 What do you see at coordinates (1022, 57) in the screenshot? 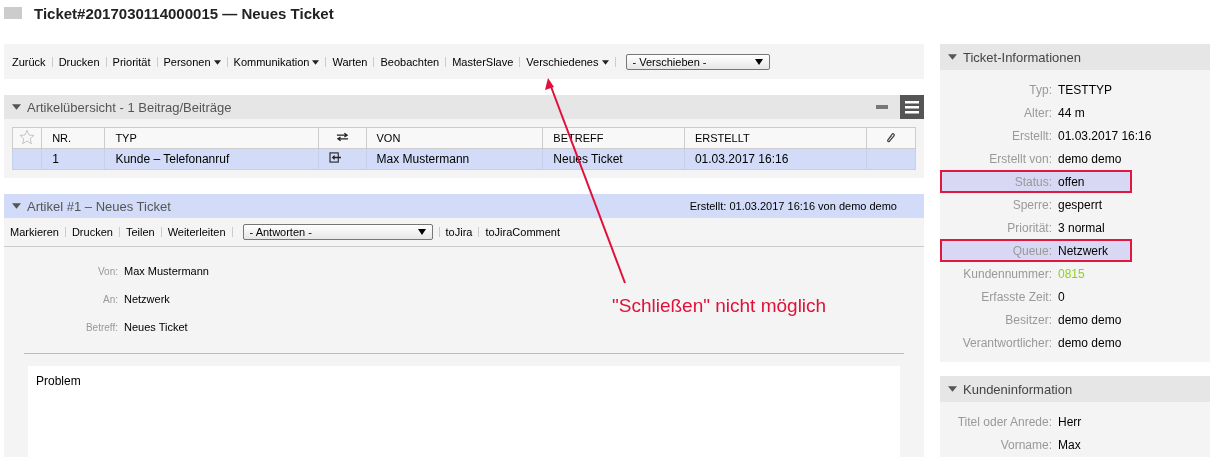
I see `panel-title: Ticket-Informationen` at bounding box center [1022, 57].